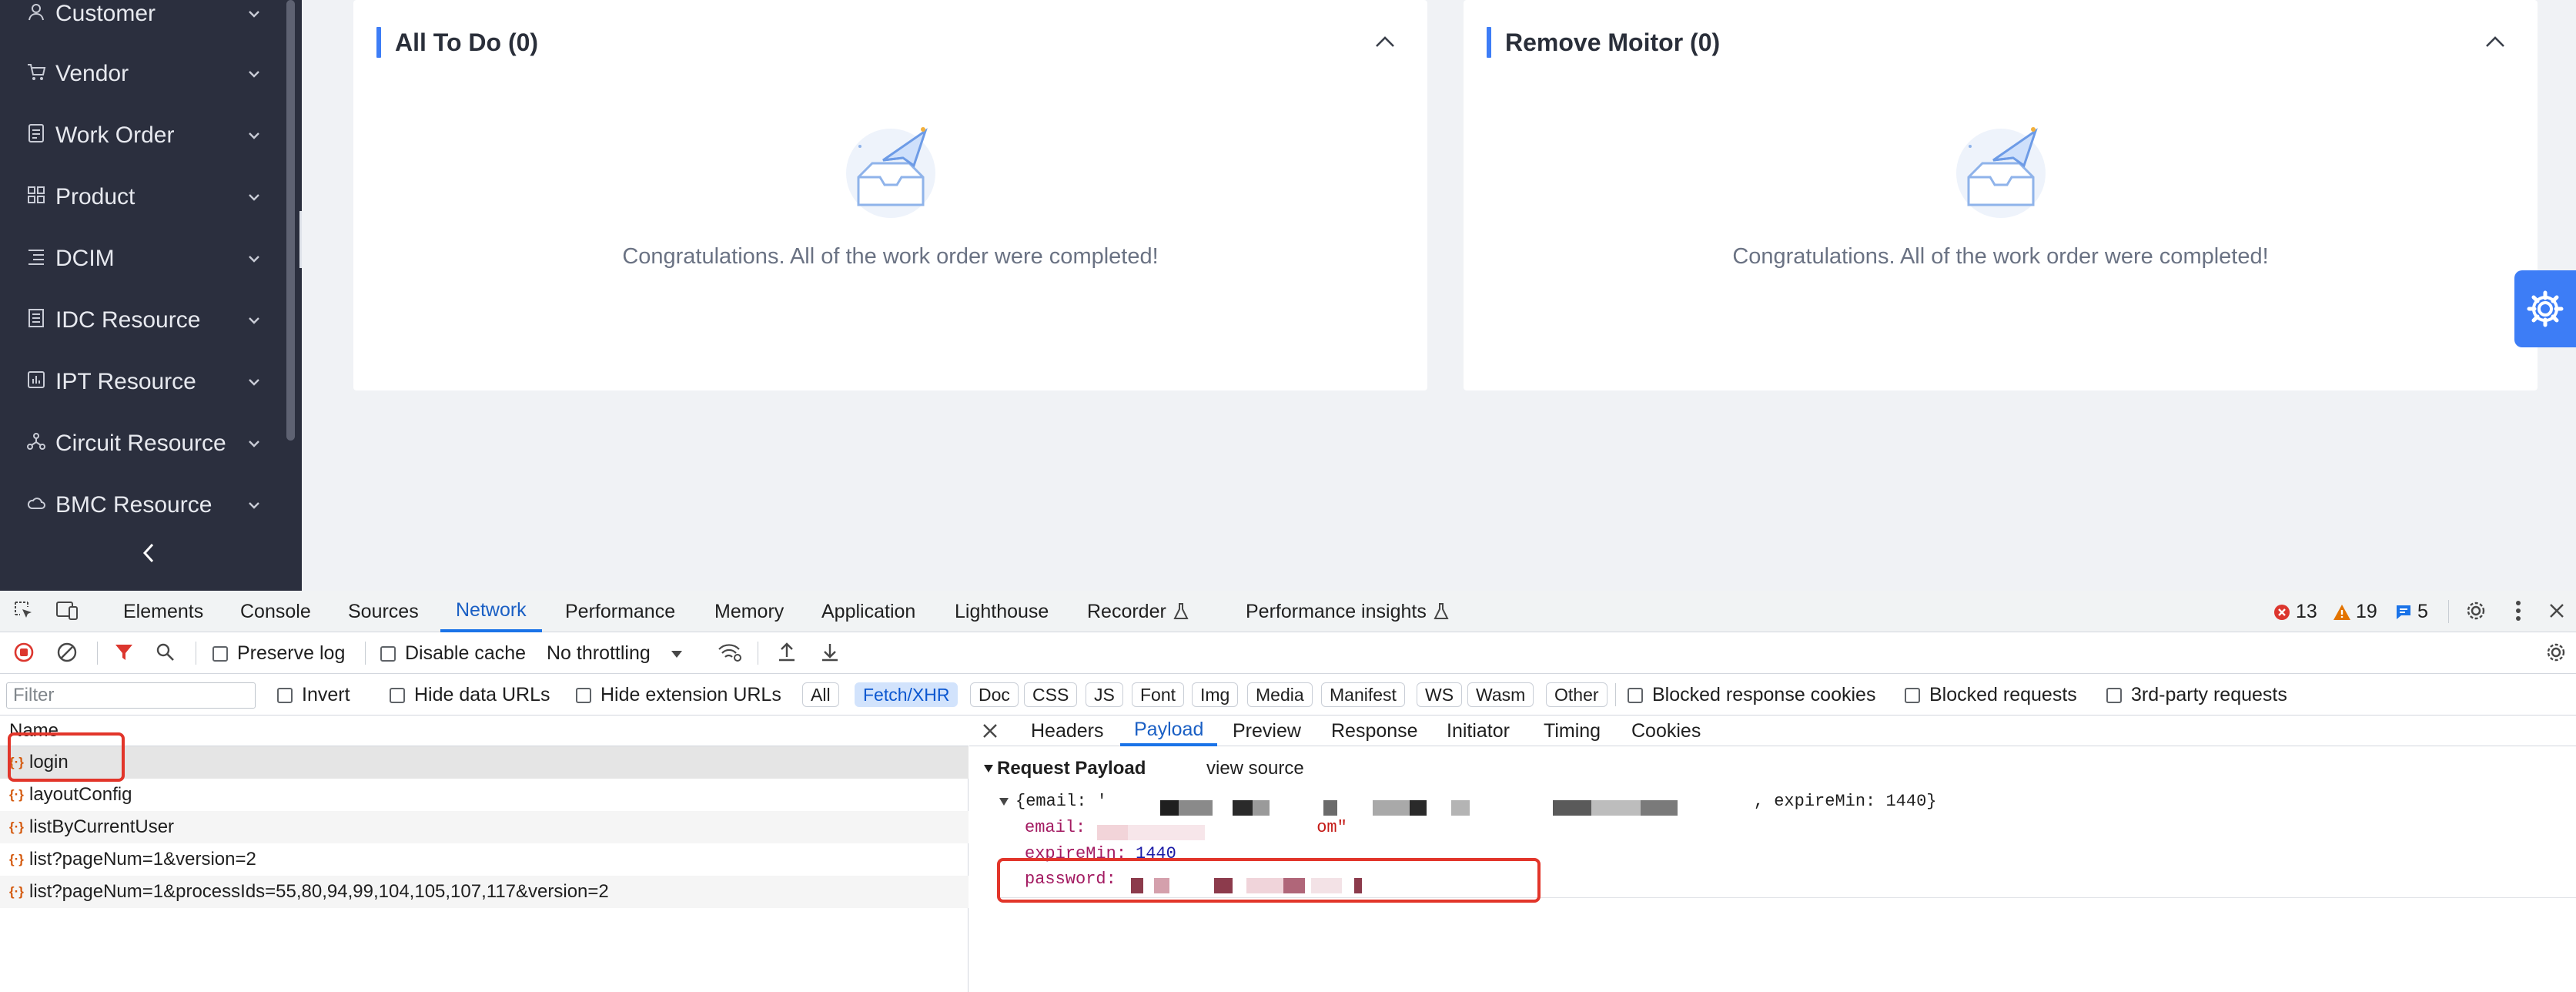 The width and height of the screenshot is (2576, 992). I want to click on tab-memory: Memory, so click(749, 611).